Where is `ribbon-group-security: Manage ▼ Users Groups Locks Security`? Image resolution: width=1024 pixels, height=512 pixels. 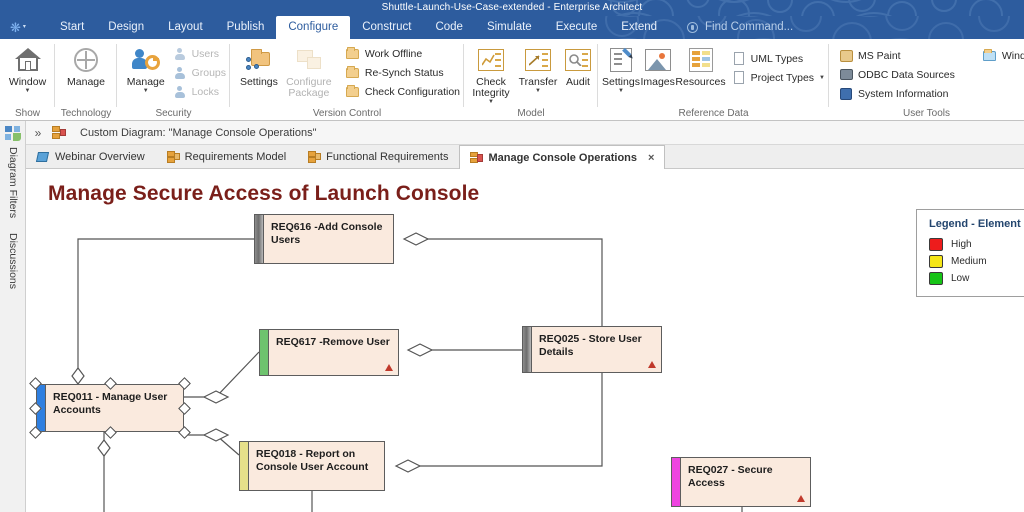
ribbon-group-security: Manage ▼ Users Groups Locks Security is located at coordinates (173, 80).